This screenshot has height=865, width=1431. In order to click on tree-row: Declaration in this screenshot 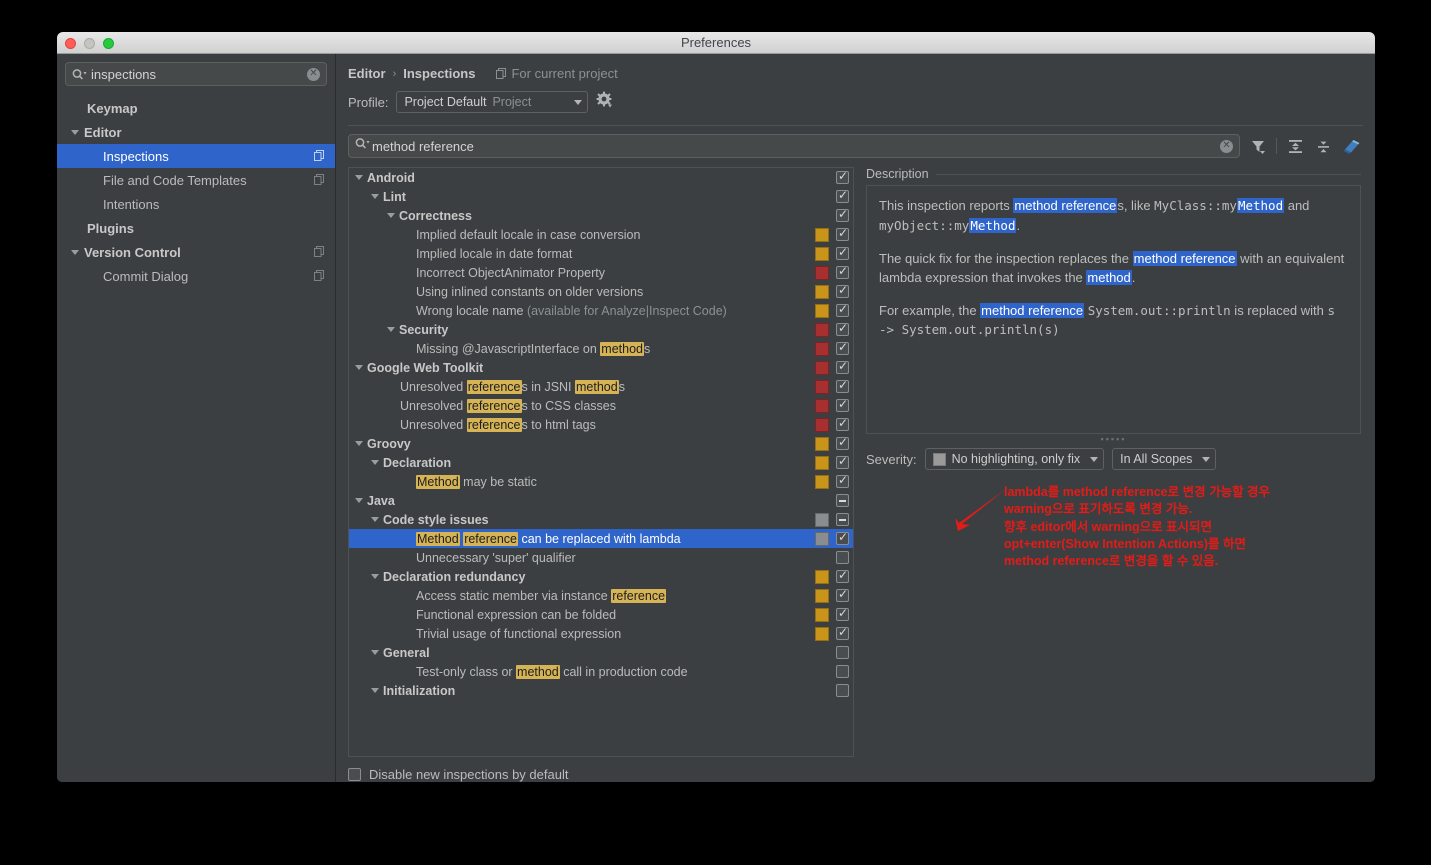, I will do `click(601, 462)`.